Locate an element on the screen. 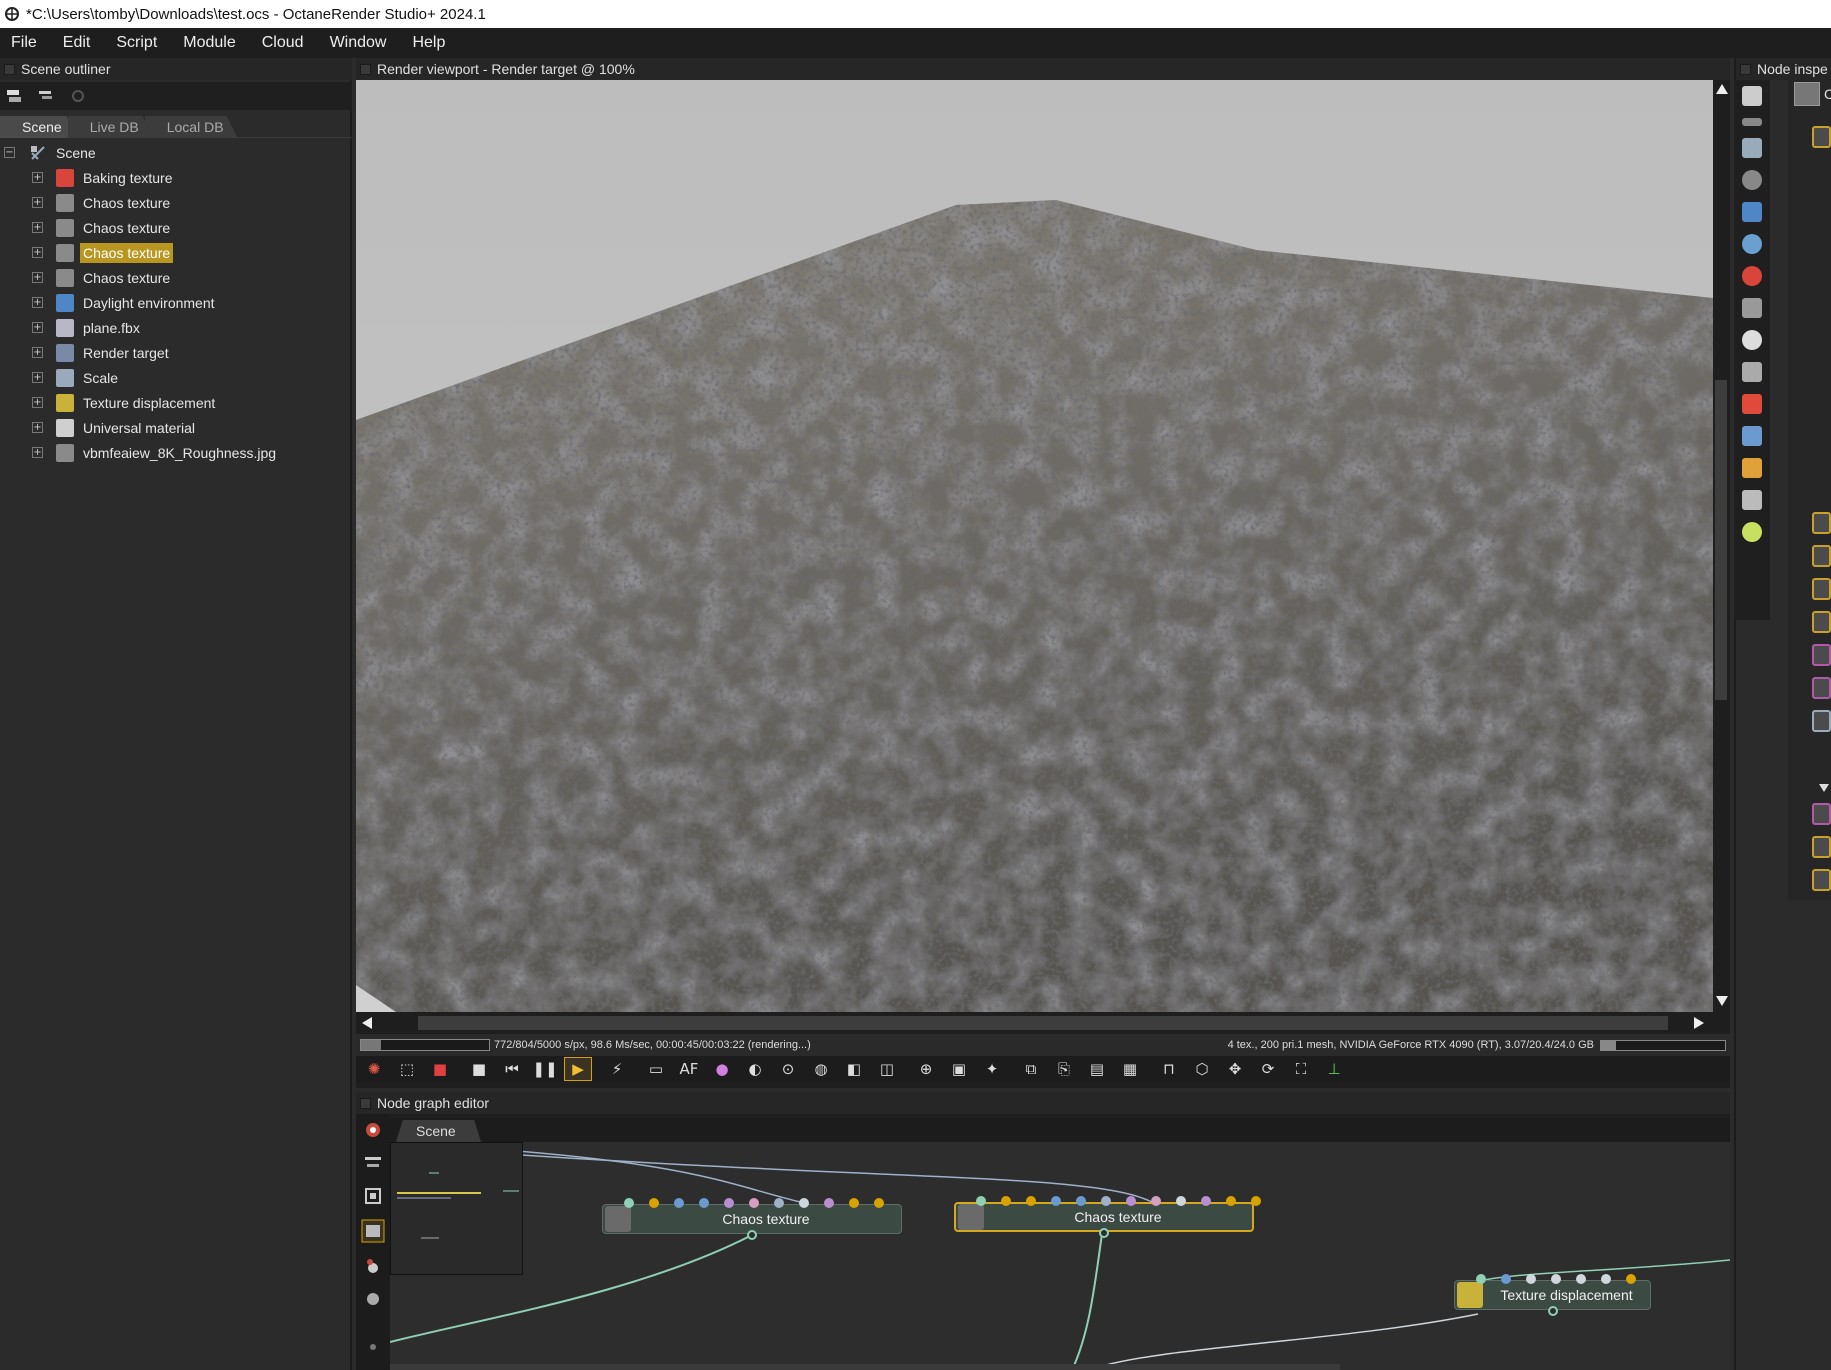 This screenshot has height=1370, width=1831. picker-icon: ⊙ is located at coordinates (788, 1069).